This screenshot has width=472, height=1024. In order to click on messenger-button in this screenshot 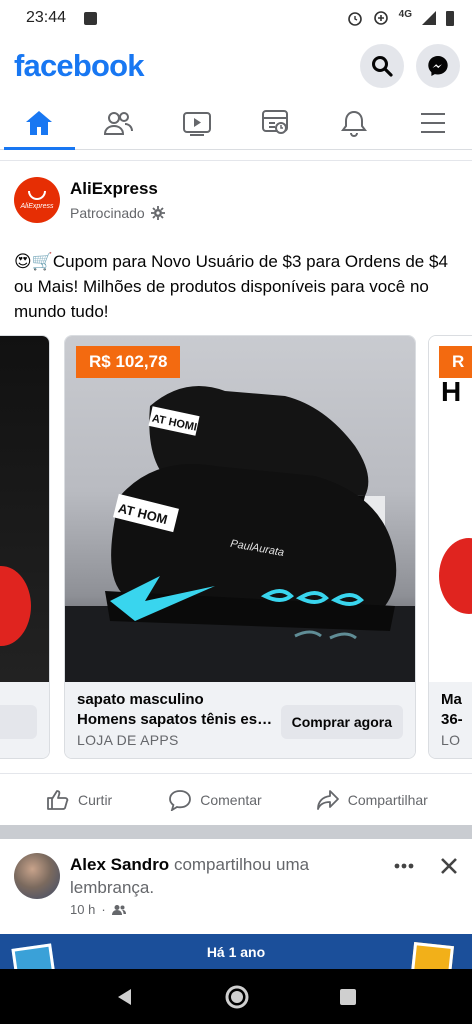, I will do `click(438, 66)`.